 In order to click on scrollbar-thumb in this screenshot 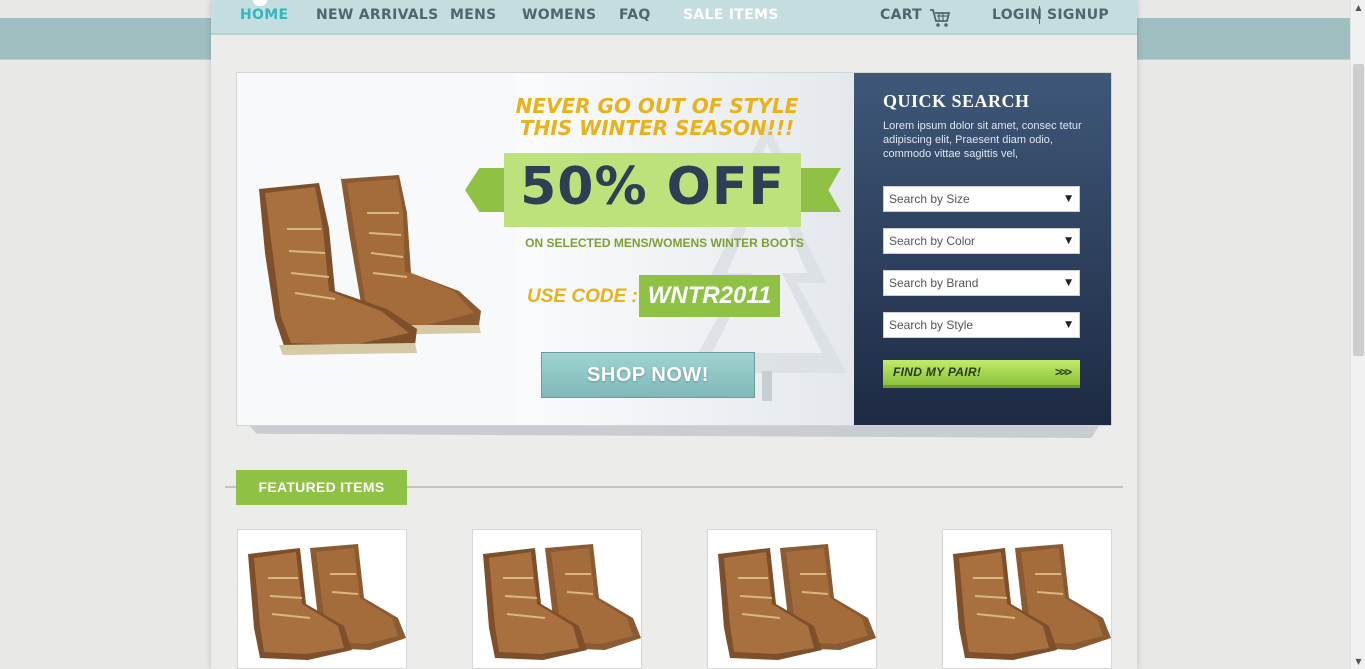, I will do `click(1358, 210)`.